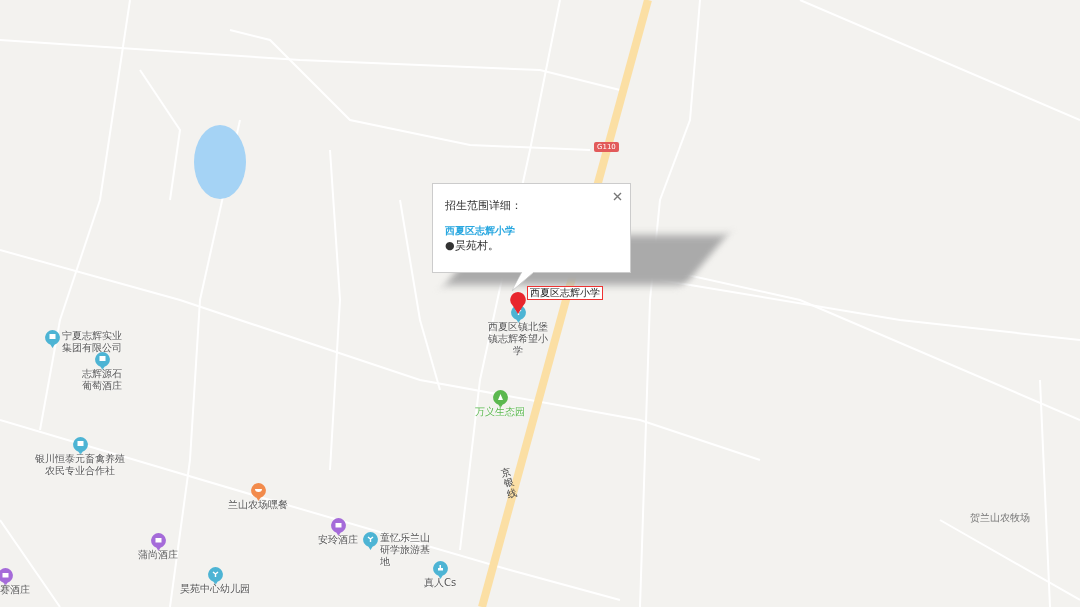 This screenshot has height=607, width=1080. Describe the element at coordinates (509, 482) in the screenshot. I see `road-label: 京银线` at that location.